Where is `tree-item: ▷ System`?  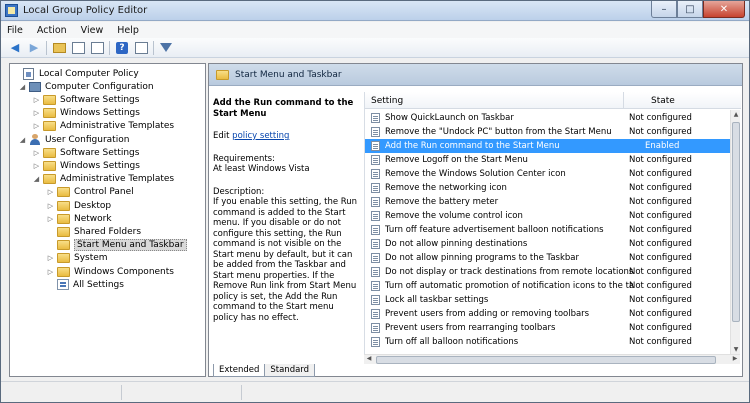 tree-item: ▷ System is located at coordinates (77, 258).